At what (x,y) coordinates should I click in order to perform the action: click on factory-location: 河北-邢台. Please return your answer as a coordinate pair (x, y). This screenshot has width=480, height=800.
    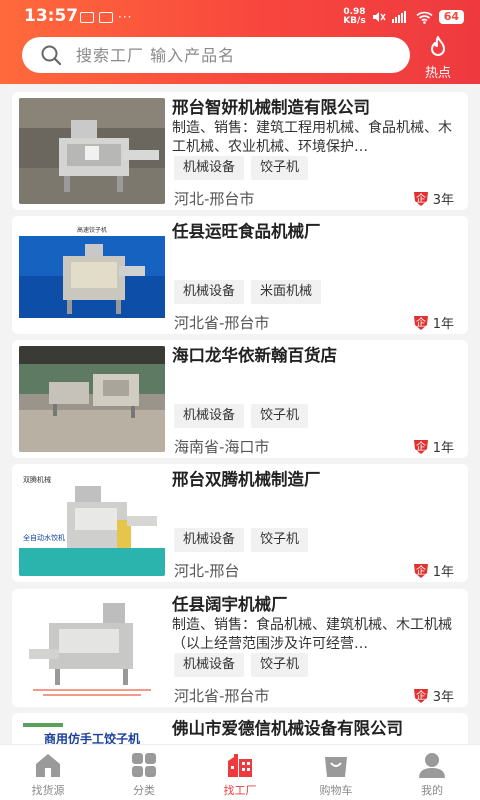
    Looking at the image, I should click on (207, 571).